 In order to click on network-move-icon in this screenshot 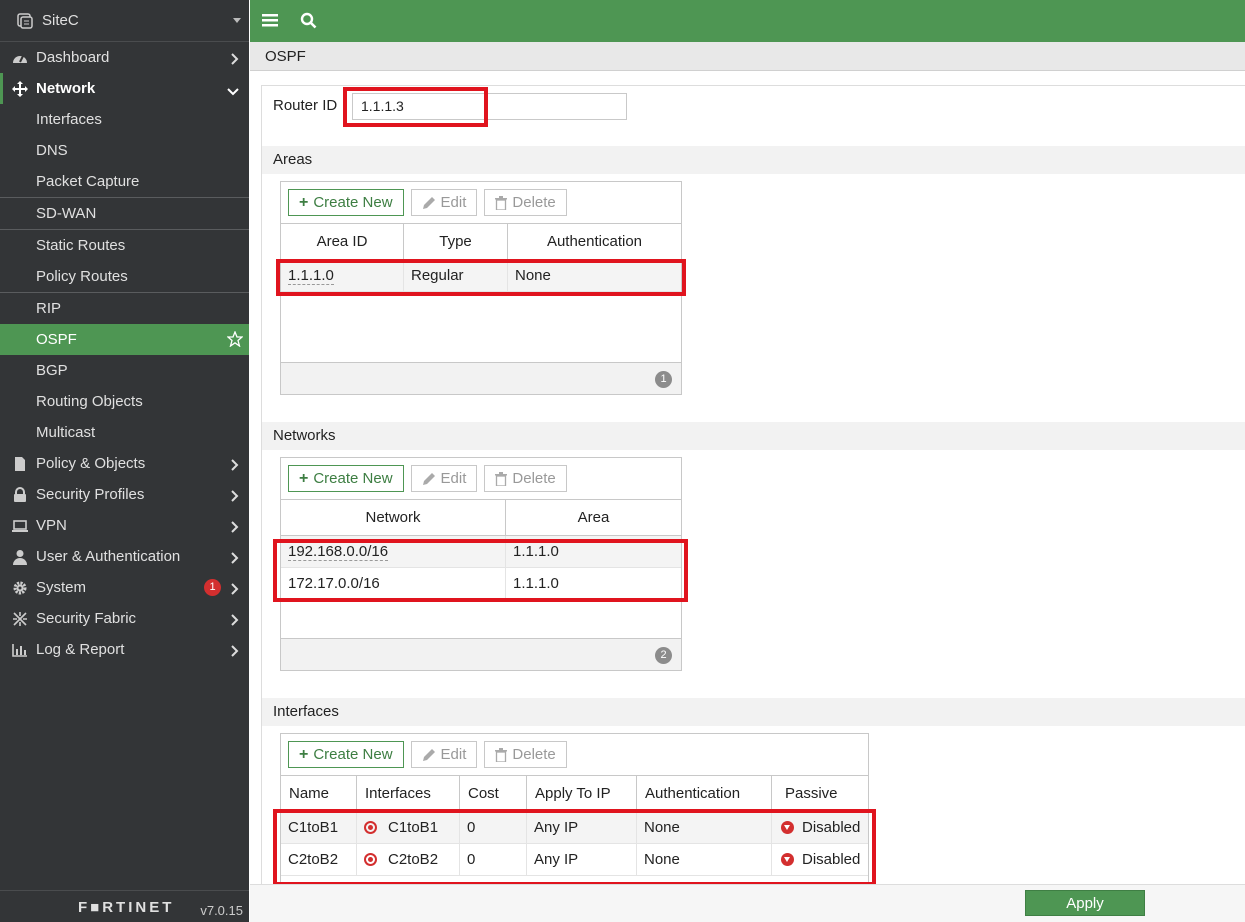, I will do `click(20, 89)`.